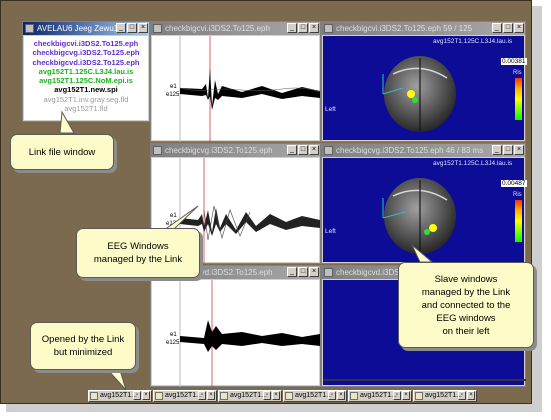  Describe the element at coordinates (466, 279) in the screenshot. I see `callout-slave-text: Slave windows` at that location.